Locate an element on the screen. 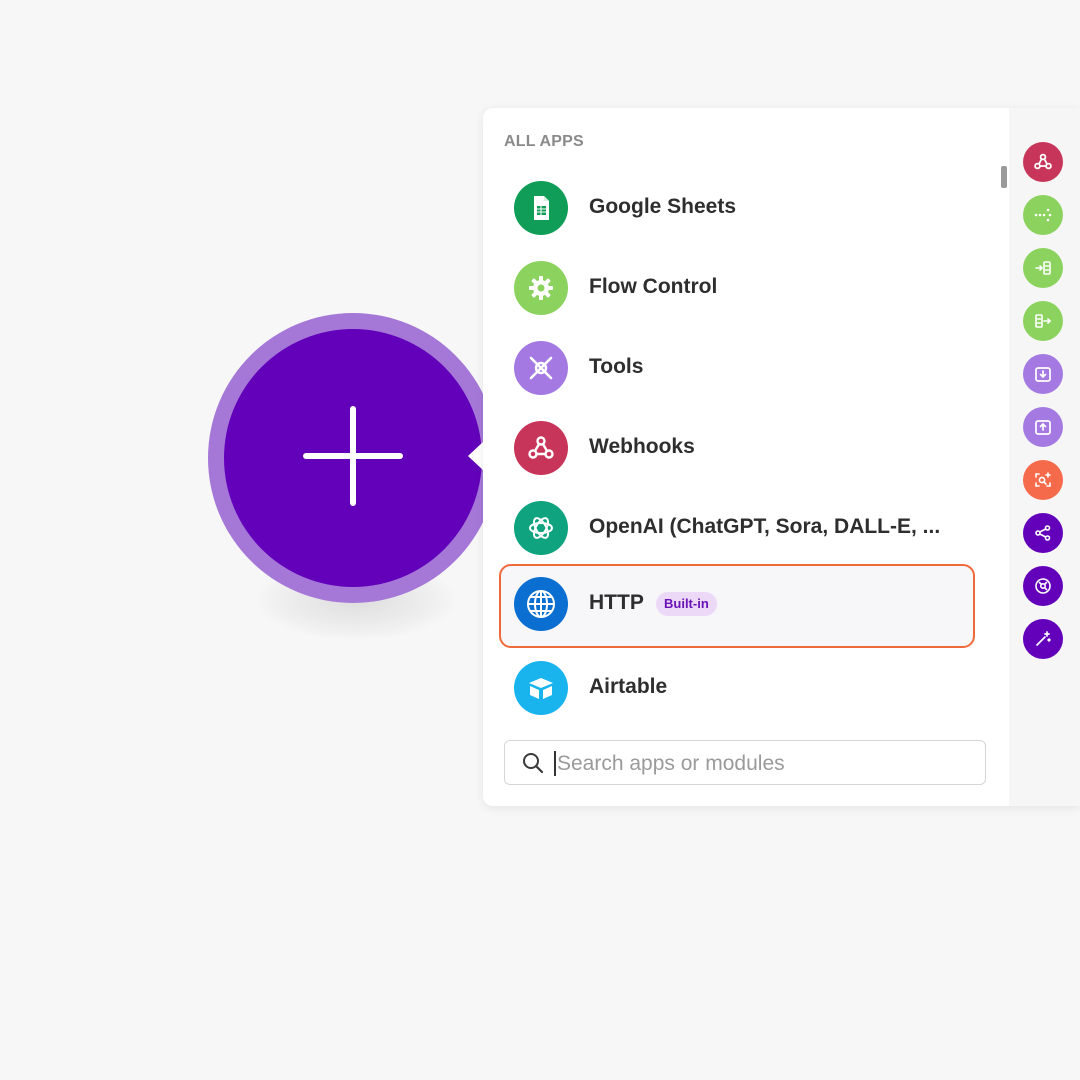 The width and height of the screenshot is (1080, 1080). google-sheets-icon is located at coordinates (541, 208).